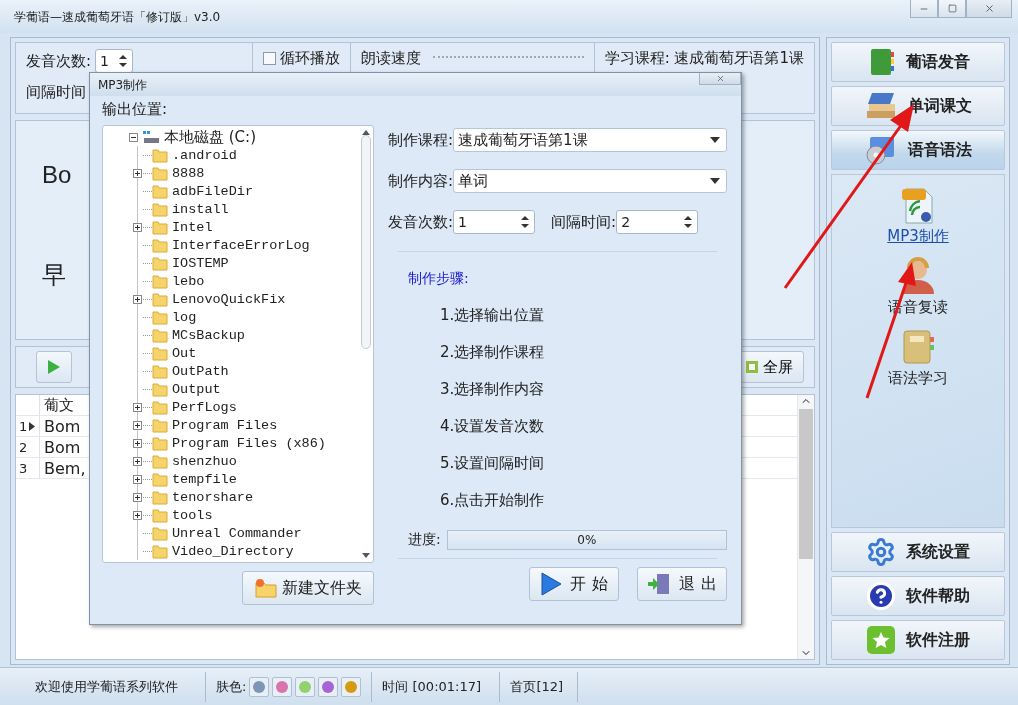 This screenshot has height=705, width=1018. I want to click on maximize-icon, so click(952, 8).